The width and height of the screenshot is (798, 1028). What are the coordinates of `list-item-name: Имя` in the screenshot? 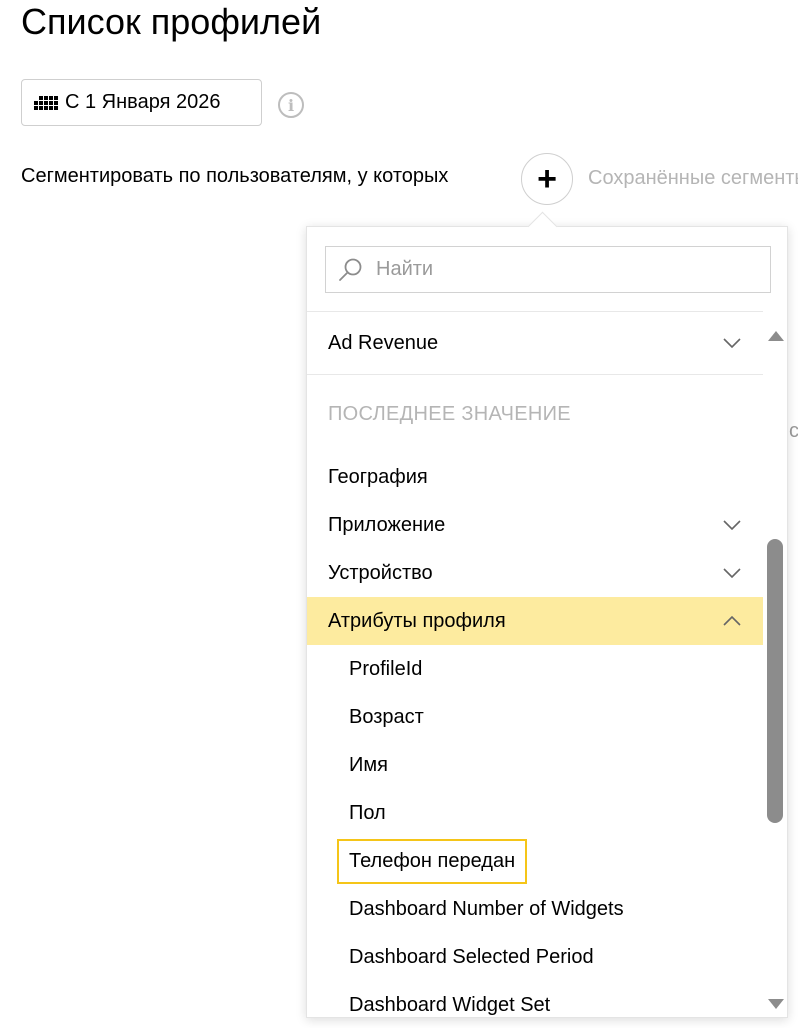 It's located at (535, 765).